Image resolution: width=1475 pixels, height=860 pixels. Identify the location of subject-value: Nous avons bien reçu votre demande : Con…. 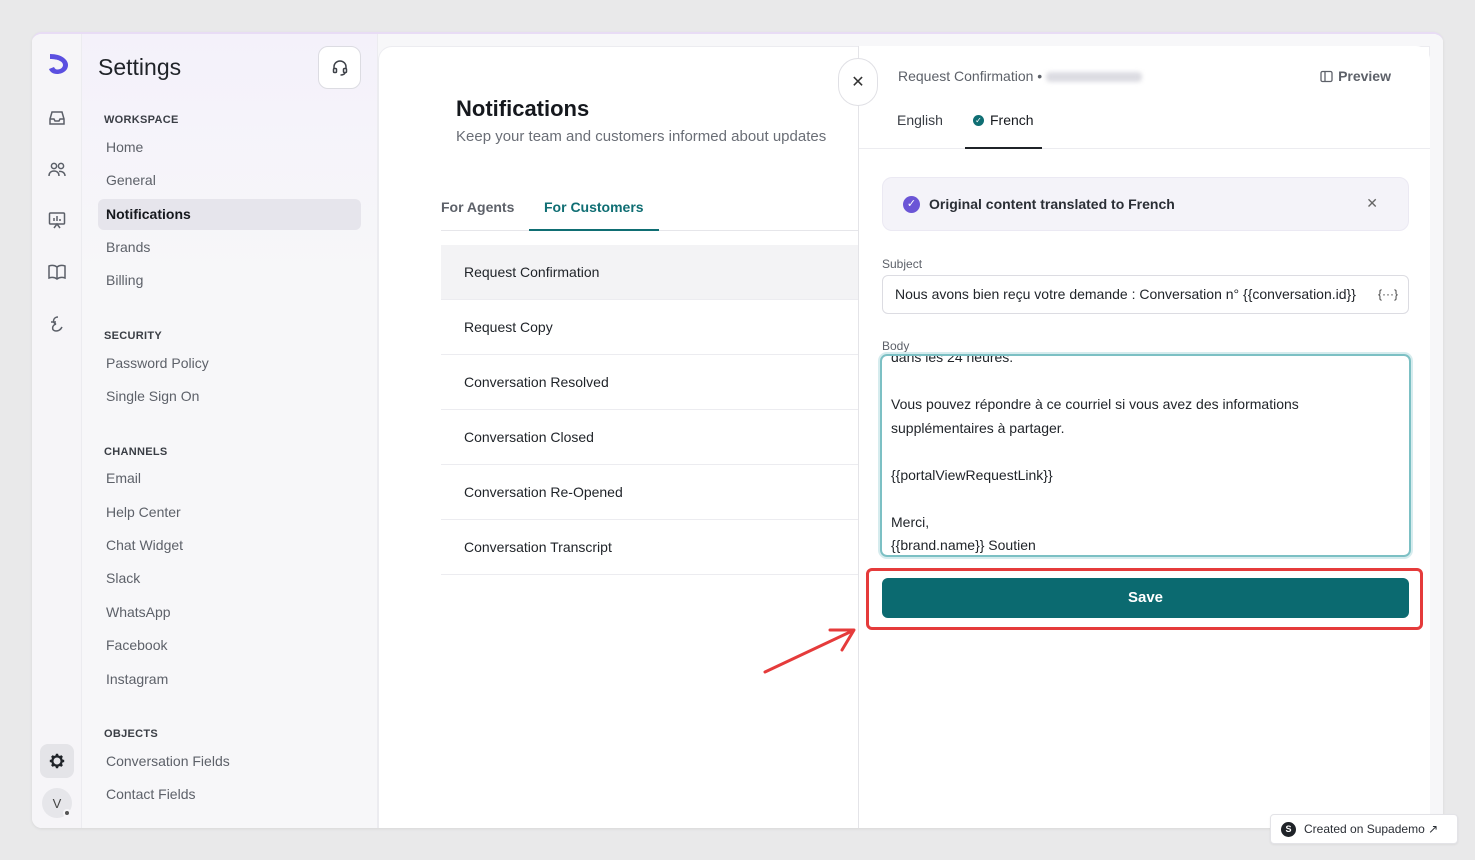
(1125, 294).